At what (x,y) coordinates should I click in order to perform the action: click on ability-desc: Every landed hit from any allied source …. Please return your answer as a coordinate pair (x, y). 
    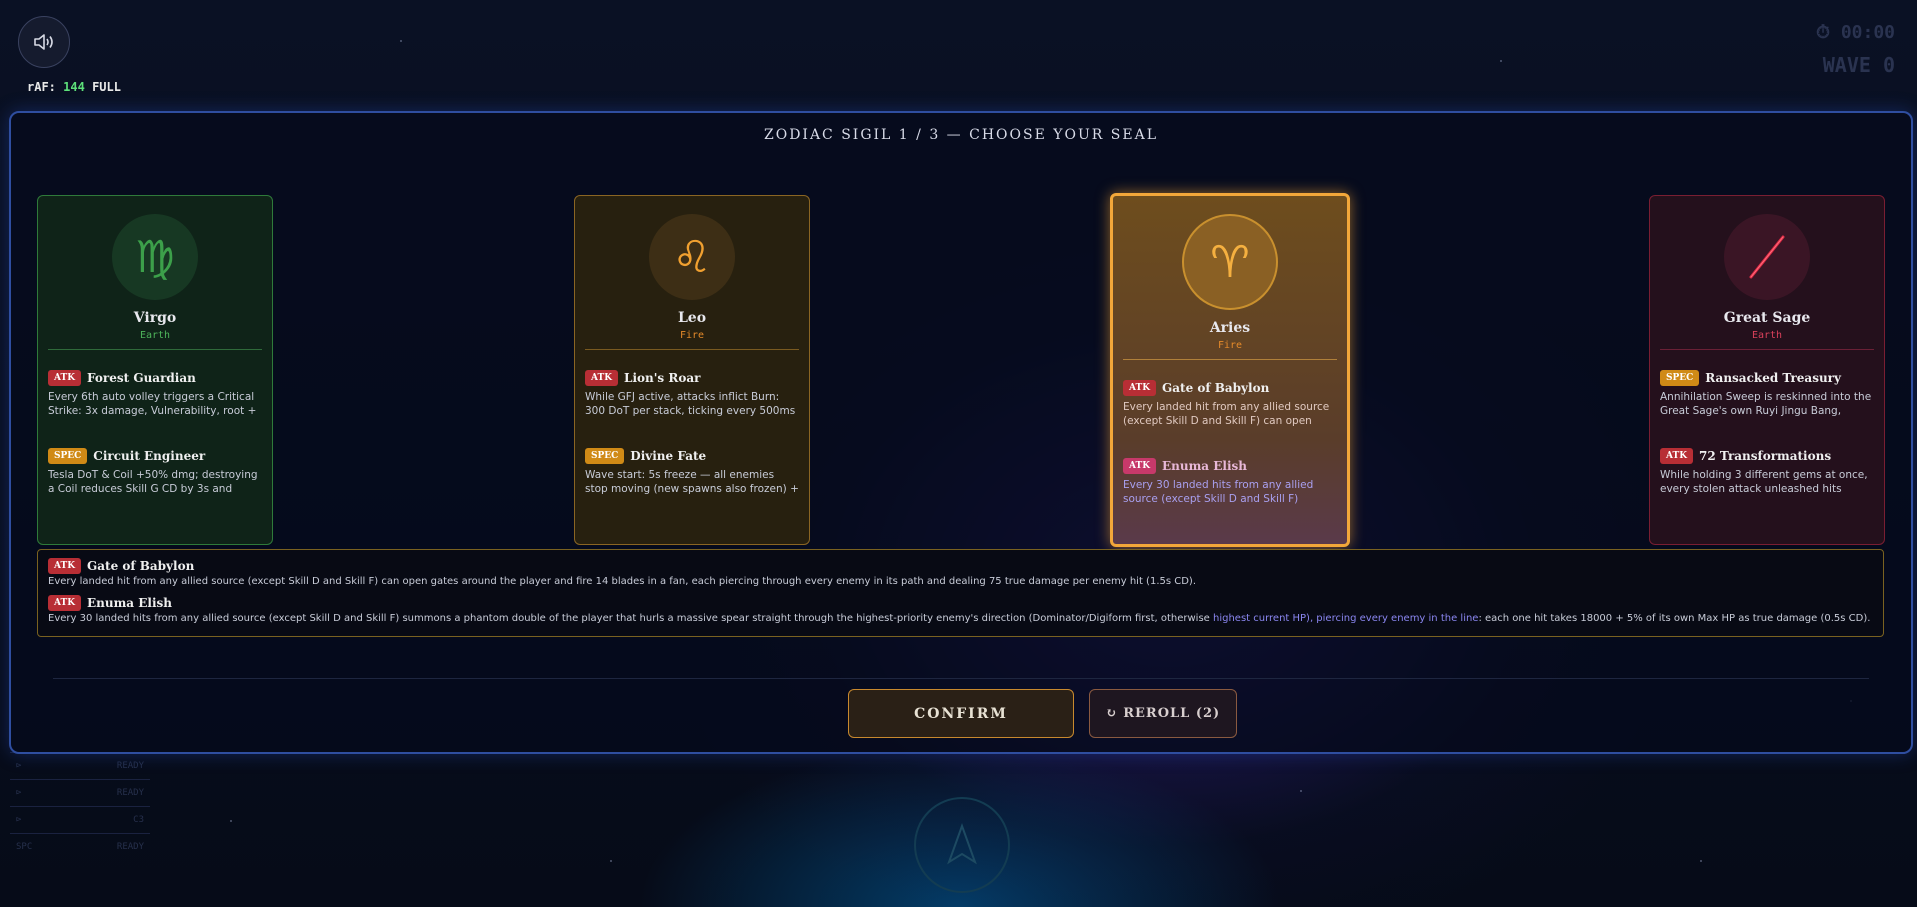
    Looking at the image, I should click on (1226, 414).